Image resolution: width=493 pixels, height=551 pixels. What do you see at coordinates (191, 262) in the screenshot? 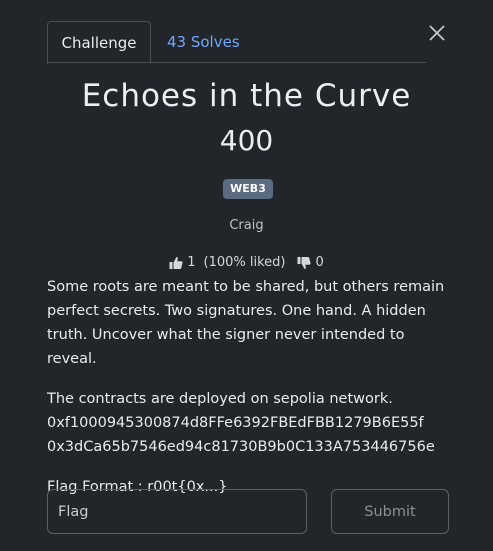
I see `likes-count: 1` at bounding box center [191, 262].